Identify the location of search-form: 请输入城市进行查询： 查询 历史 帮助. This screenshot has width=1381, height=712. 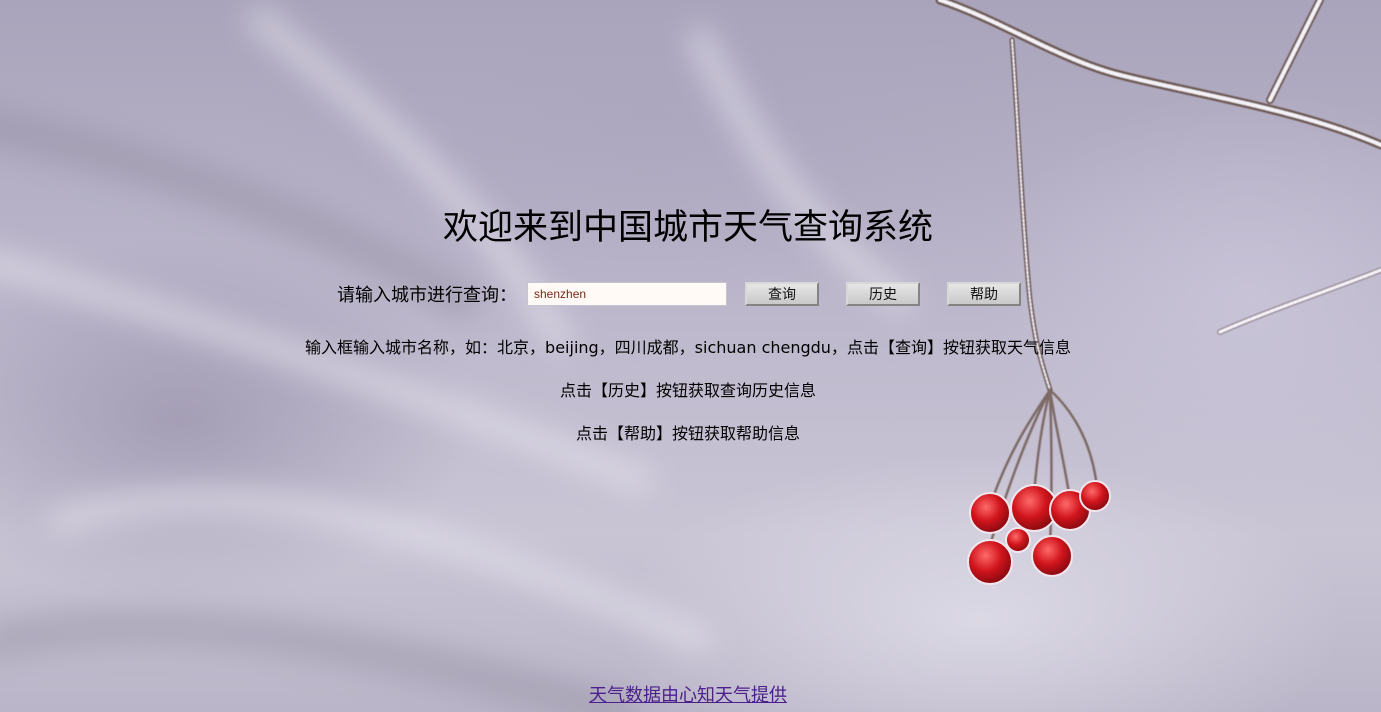
(679, 294).